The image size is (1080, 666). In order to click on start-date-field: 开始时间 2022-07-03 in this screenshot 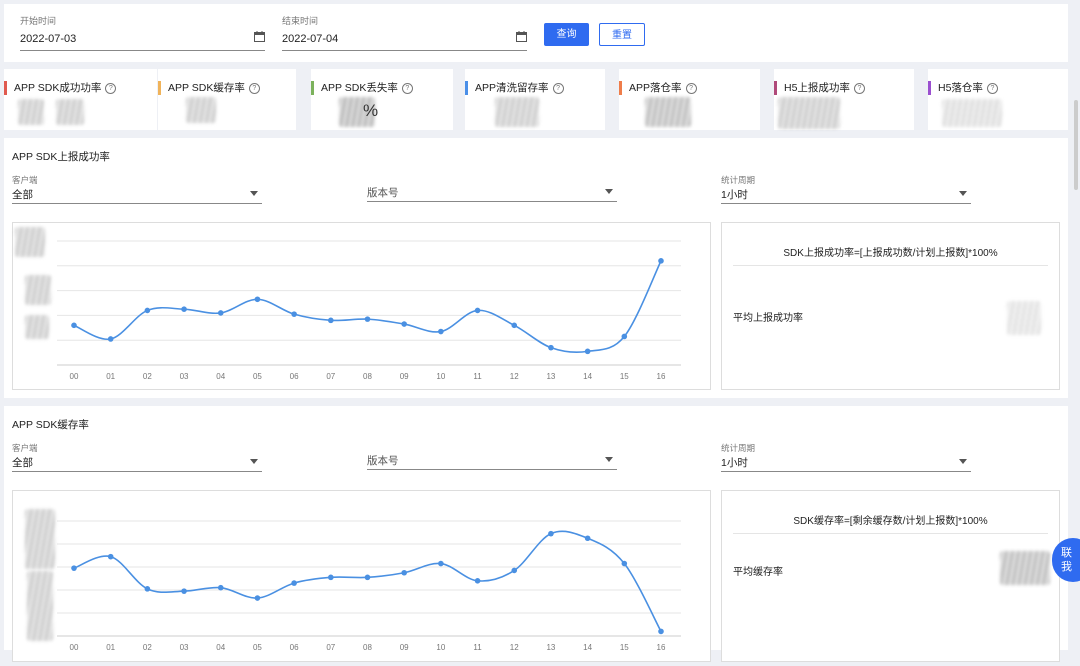, I will do `click(142, 32)`.